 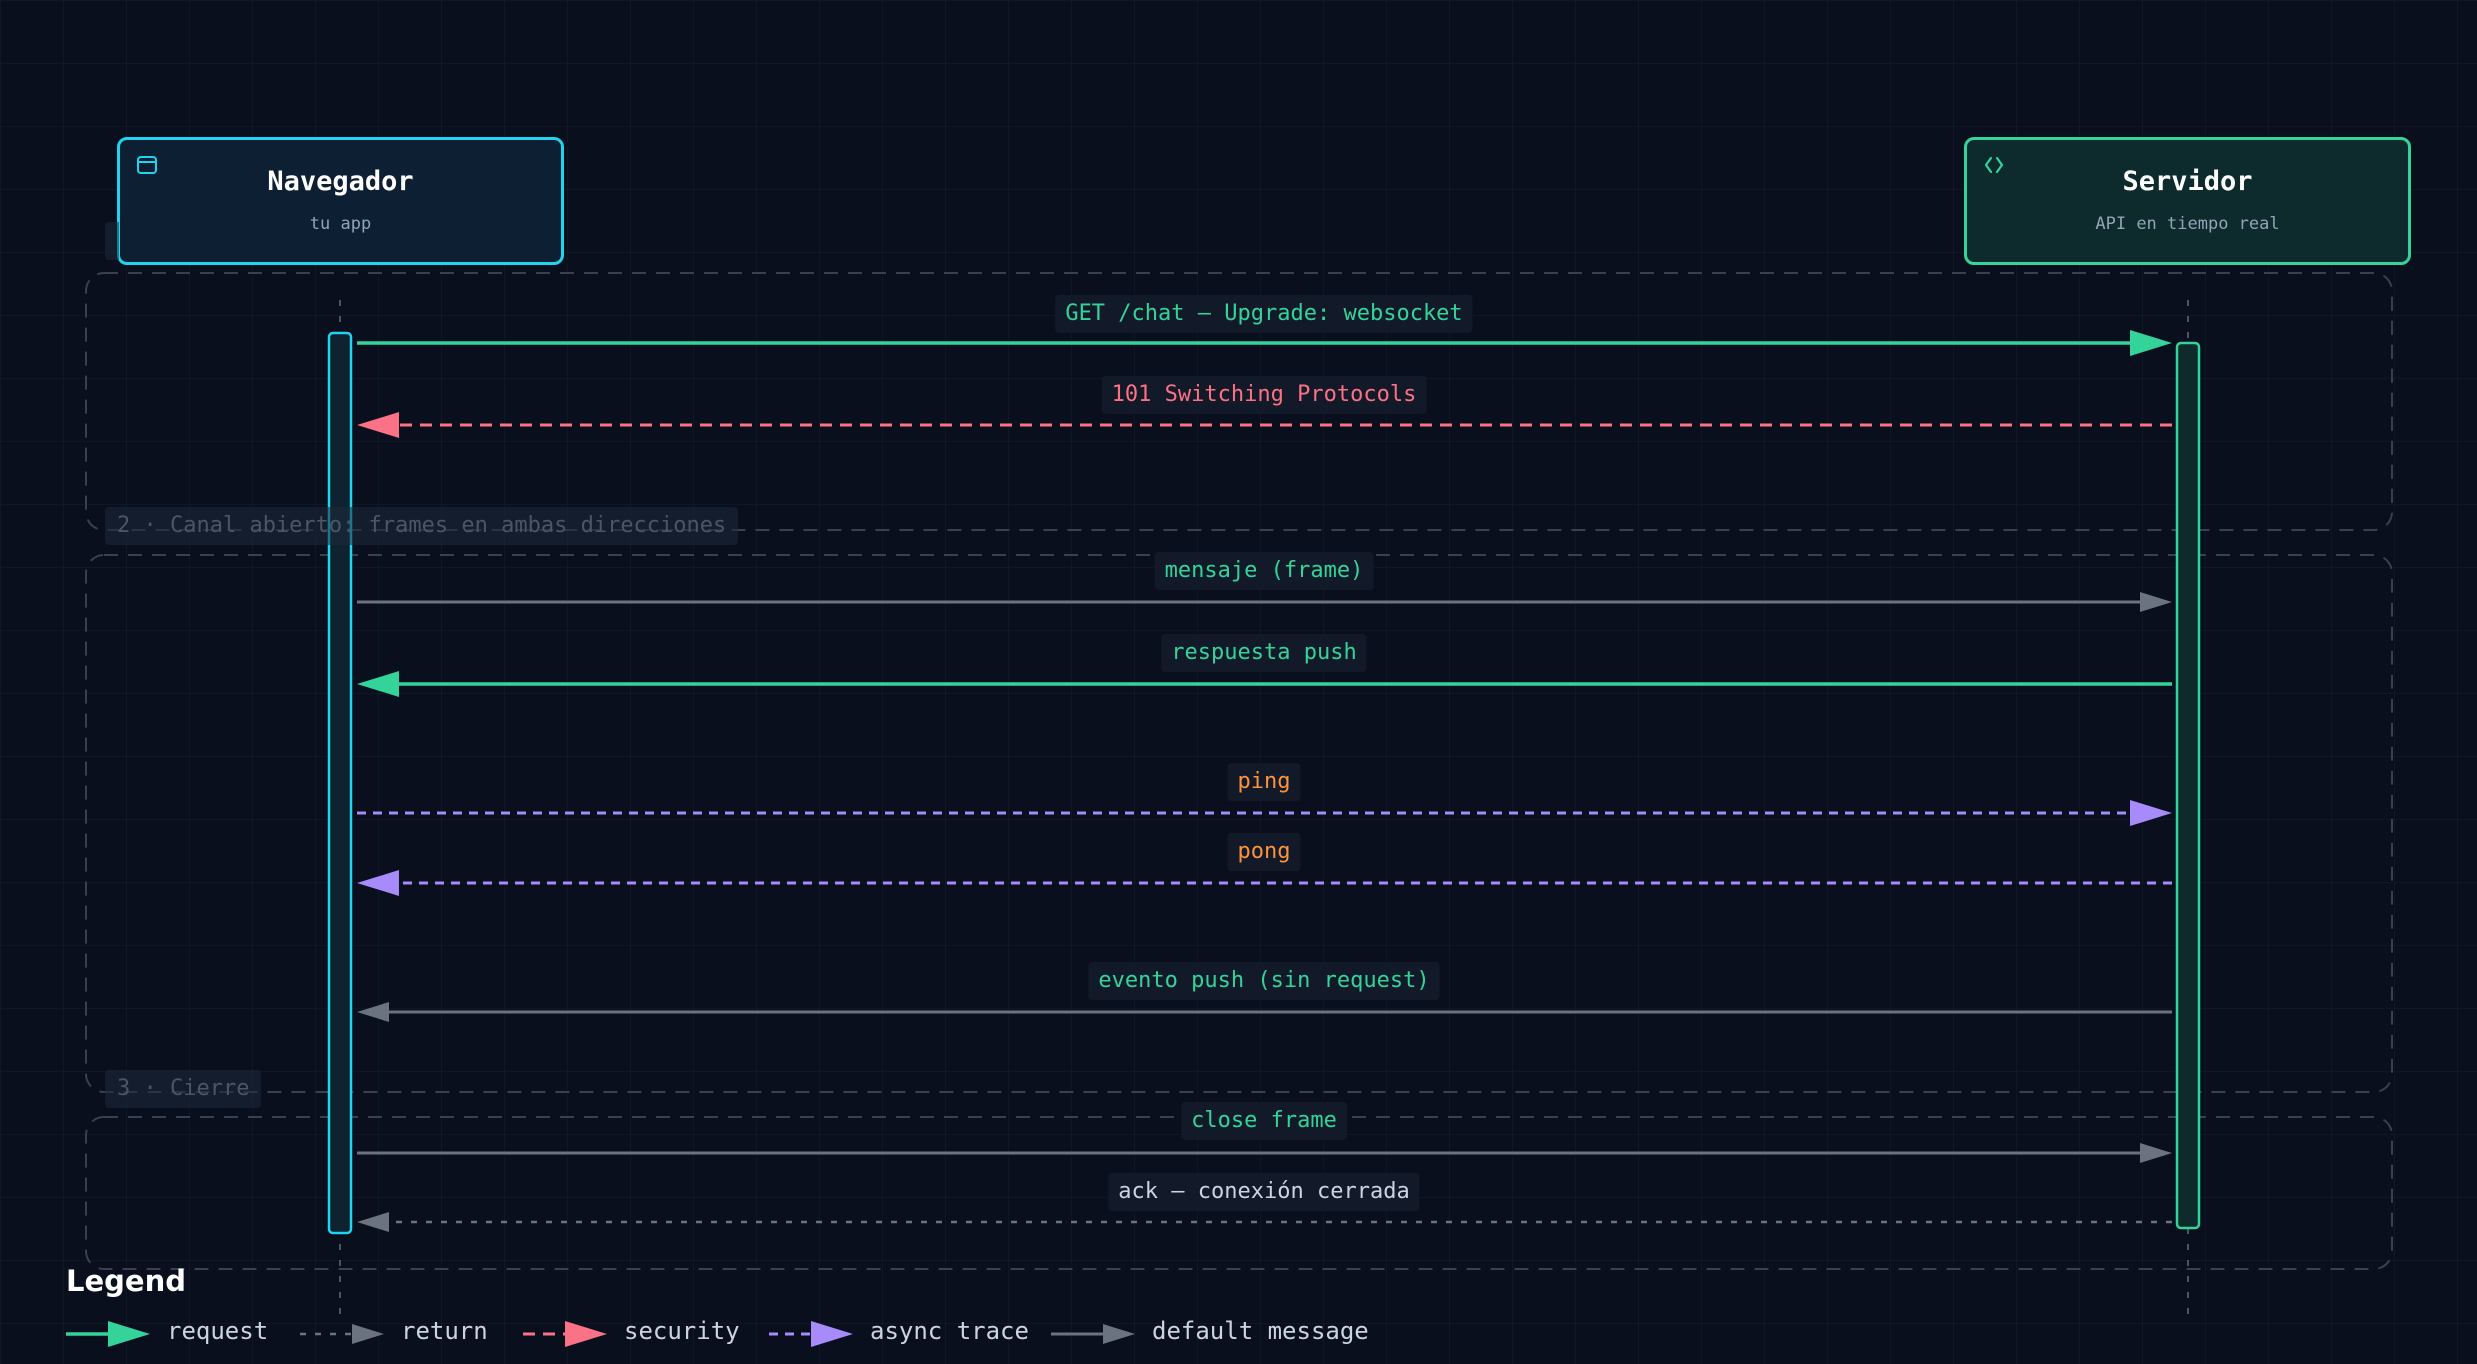 I want to click on message-label: mensaje (frame), so click(x=1264, y=571).